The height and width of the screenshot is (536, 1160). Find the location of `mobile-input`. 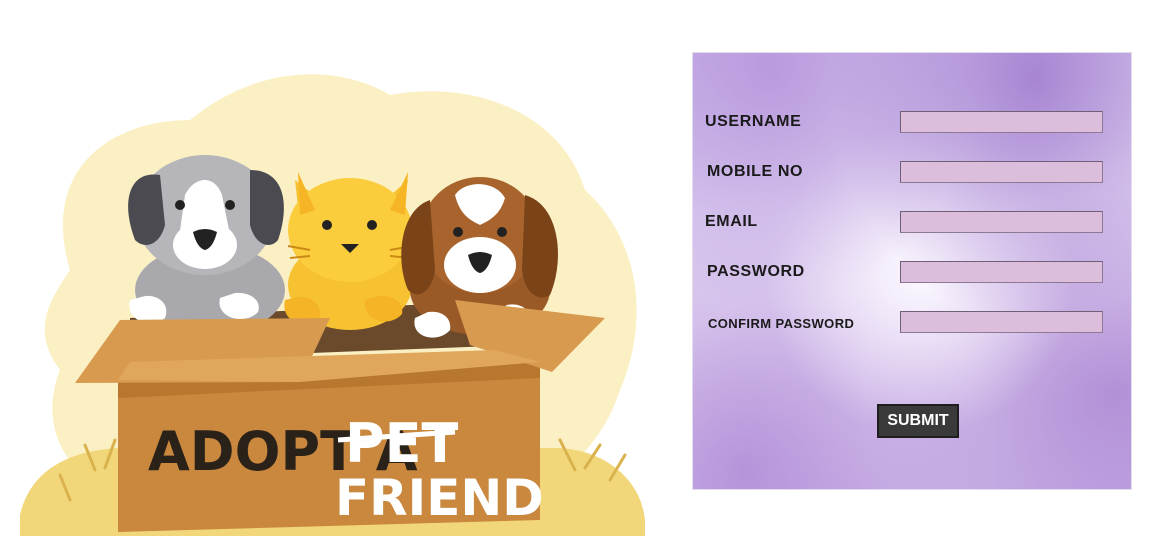

mobile-input is located at coordinates (1001, 172).